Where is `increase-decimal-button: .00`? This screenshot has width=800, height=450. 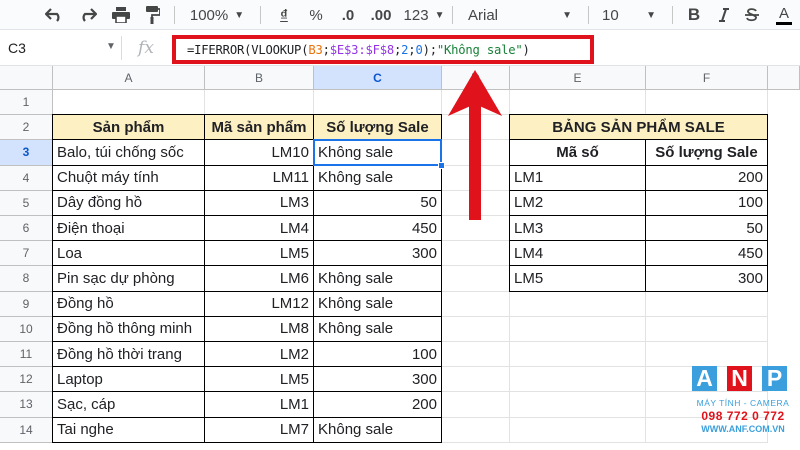 increase-decimal-button: .00 is located at coordinates (381, 15).